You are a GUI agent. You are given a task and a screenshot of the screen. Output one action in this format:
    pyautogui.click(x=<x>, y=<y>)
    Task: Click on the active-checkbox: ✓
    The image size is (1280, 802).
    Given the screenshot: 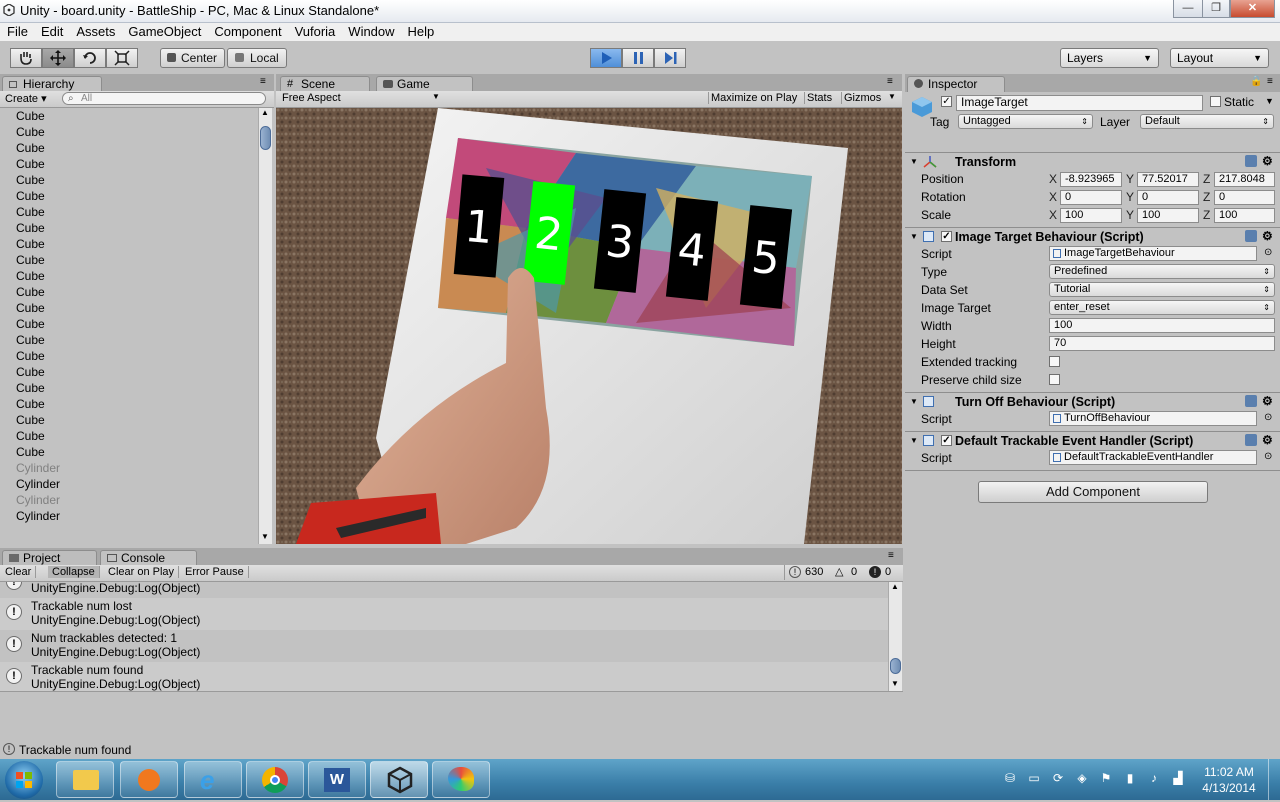 What is the action you would take?
    pyautogui.click(x=946, y=101)
    